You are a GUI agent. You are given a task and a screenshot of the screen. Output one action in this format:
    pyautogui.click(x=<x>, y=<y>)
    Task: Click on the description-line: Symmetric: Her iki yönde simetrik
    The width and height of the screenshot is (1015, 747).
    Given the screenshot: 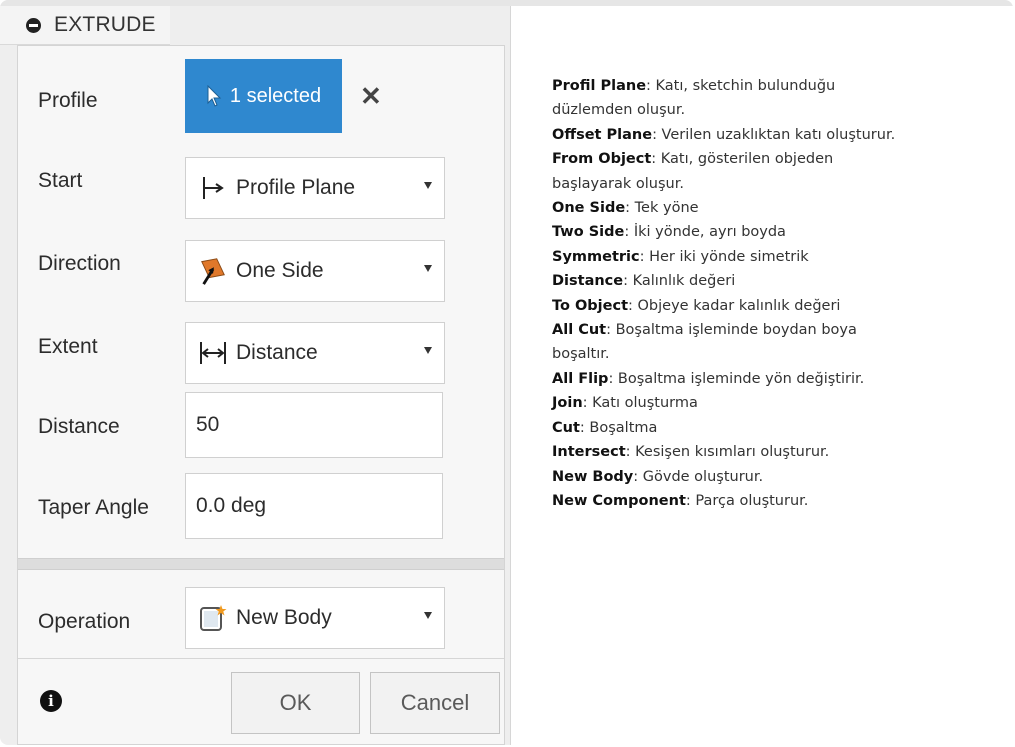 What is the action you would take?
    pyautogui.click(x=680, y=256)
    